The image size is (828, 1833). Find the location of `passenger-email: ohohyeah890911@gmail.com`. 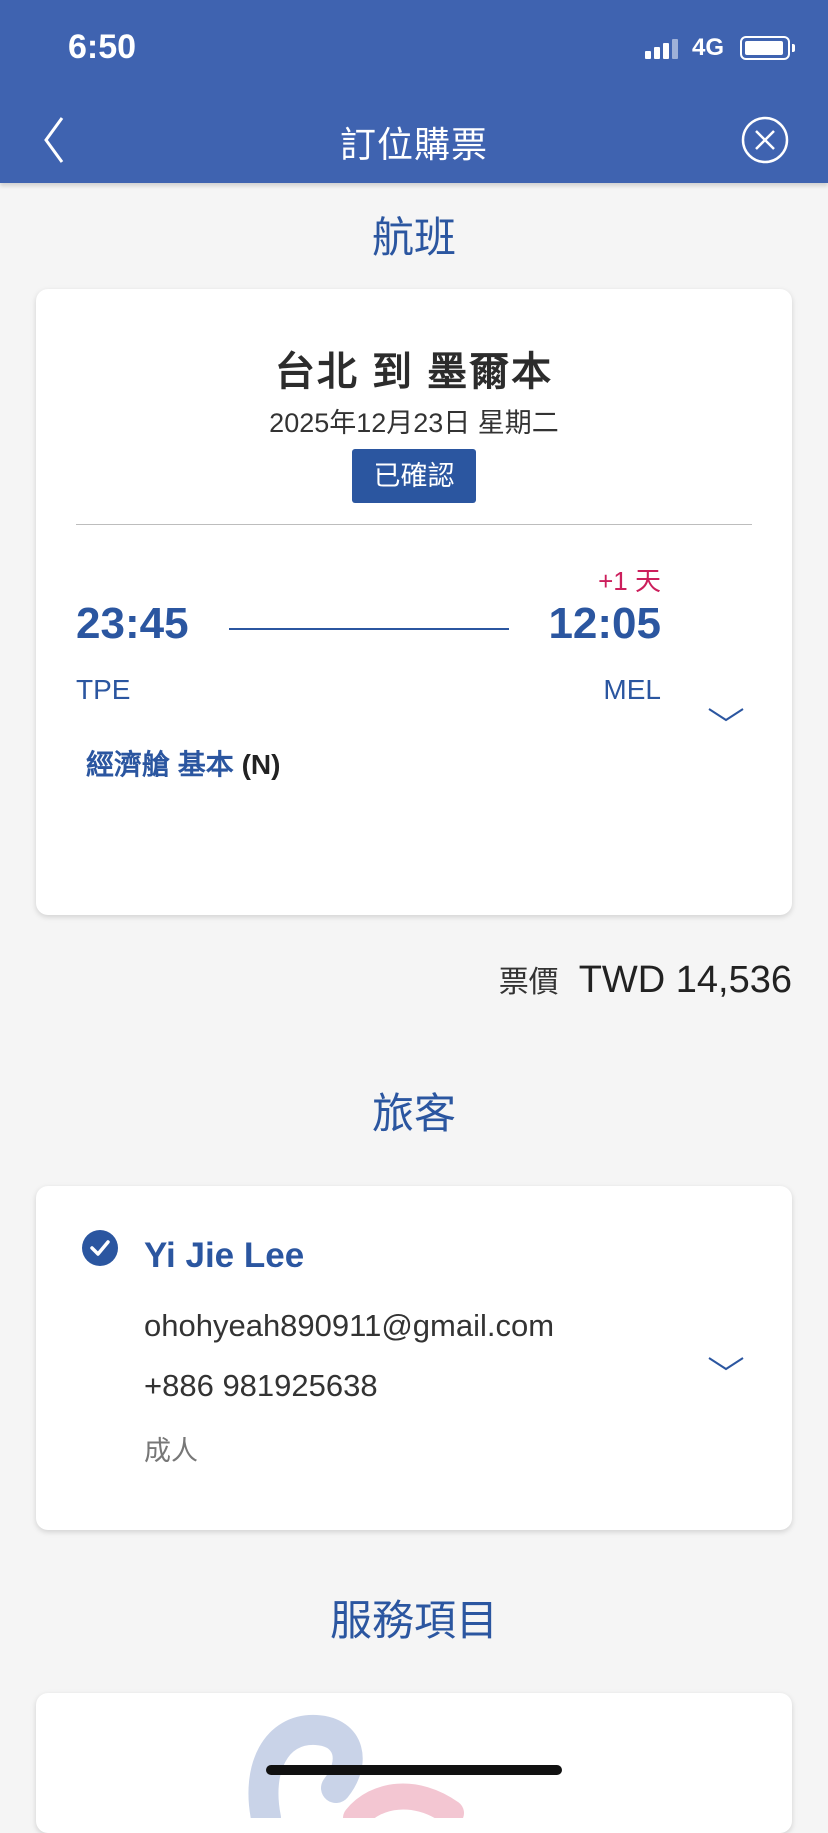

passenger-email: ohohyeah890911@gmail.com is located at coordinates (349, 1325).